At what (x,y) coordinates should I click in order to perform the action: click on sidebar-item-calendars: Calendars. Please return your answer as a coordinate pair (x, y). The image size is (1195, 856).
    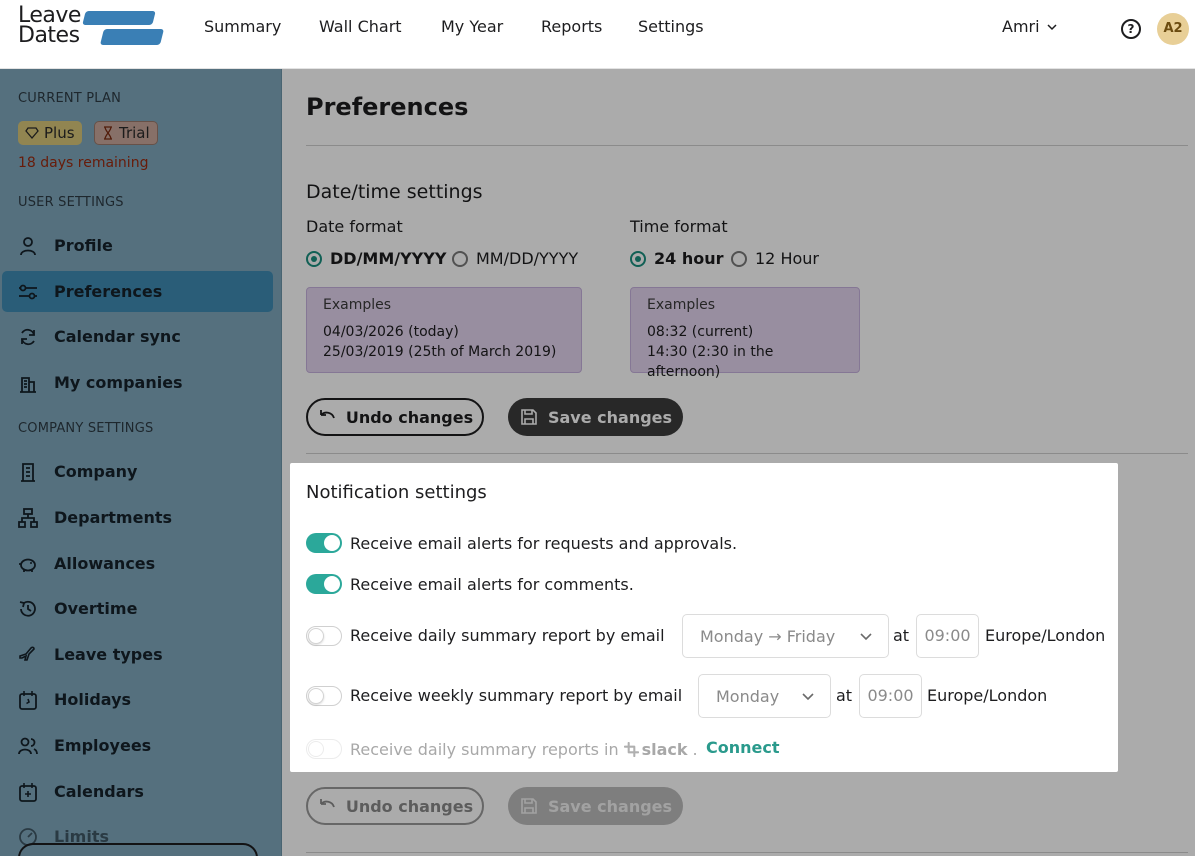
    Looking at the image, I should click on (137, 791).